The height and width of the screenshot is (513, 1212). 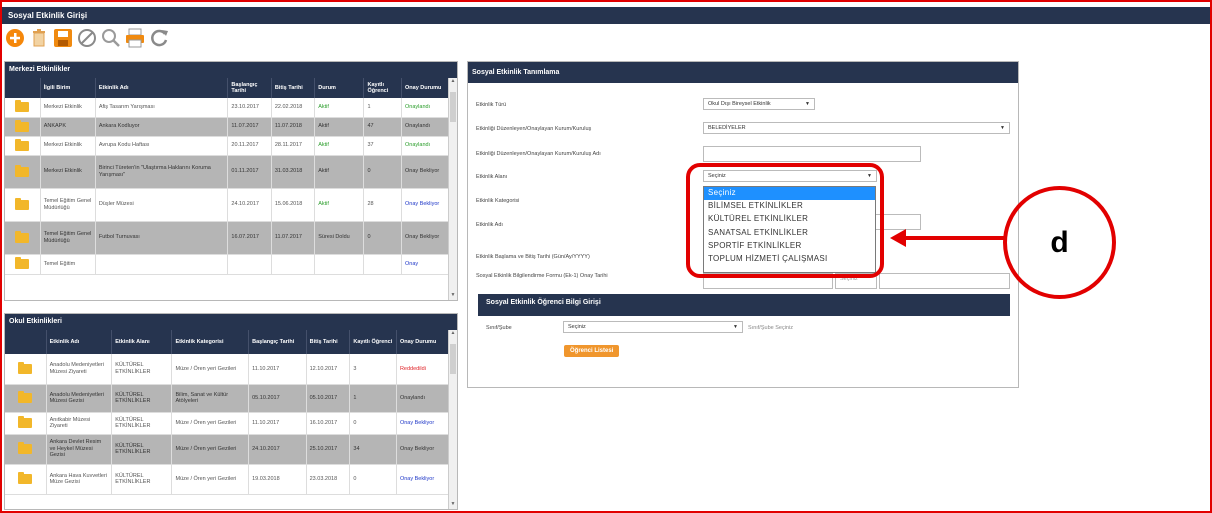 I want to click on label-etkinlik-turu: Etkinlik Türü, so click(x=491, y=105).